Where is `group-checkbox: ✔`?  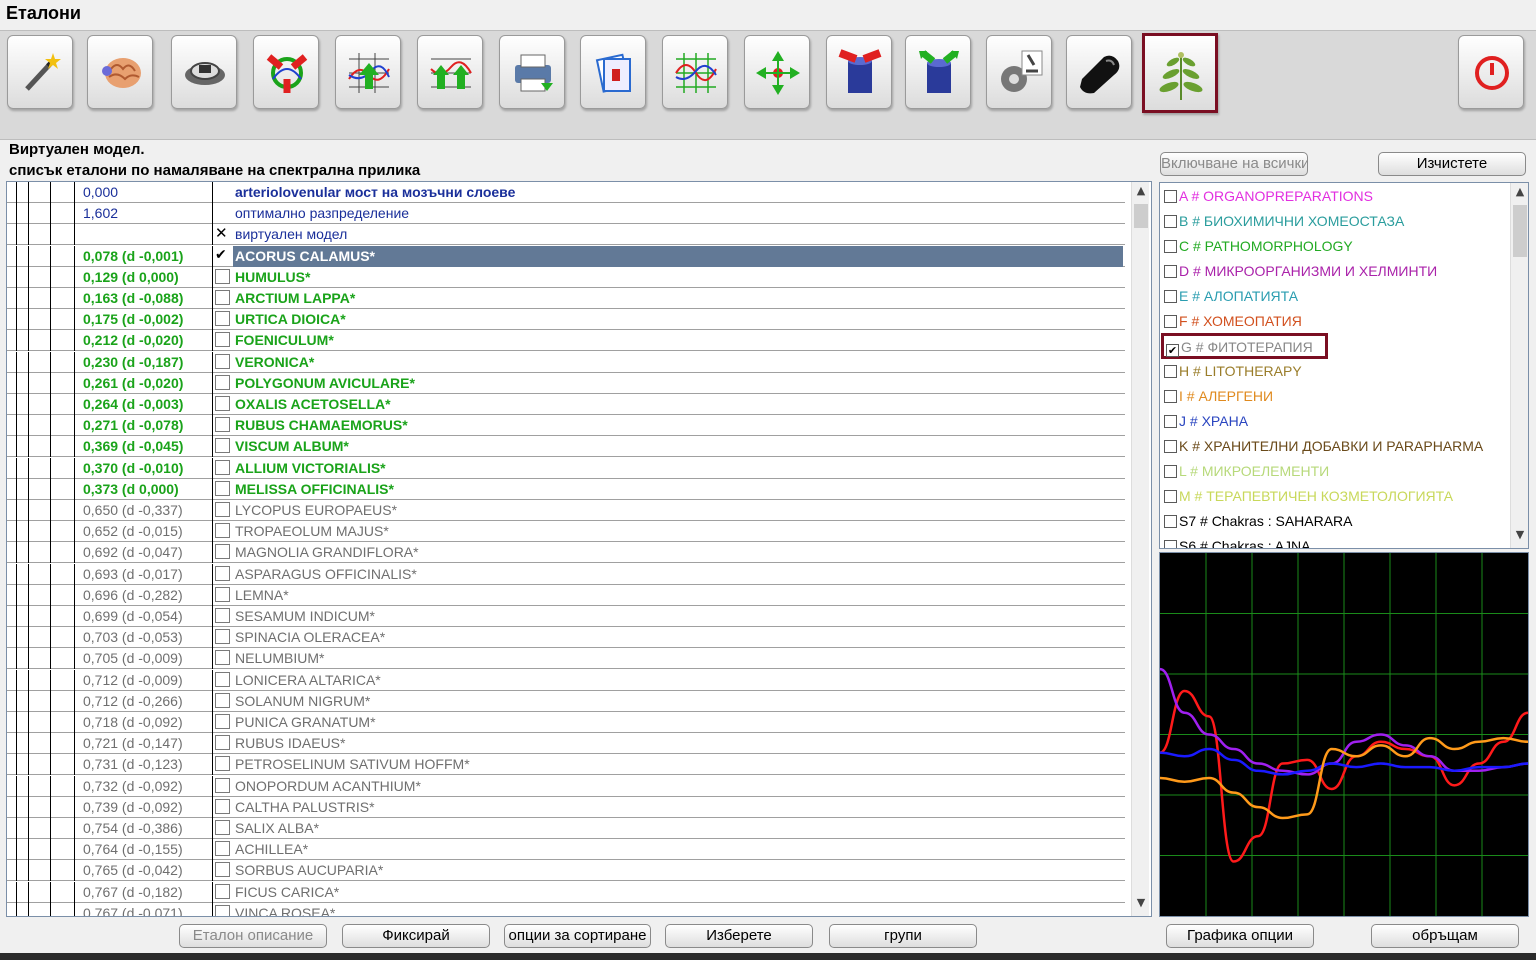 group-checkbox: ✔ is located at coordinates (1172, 350).